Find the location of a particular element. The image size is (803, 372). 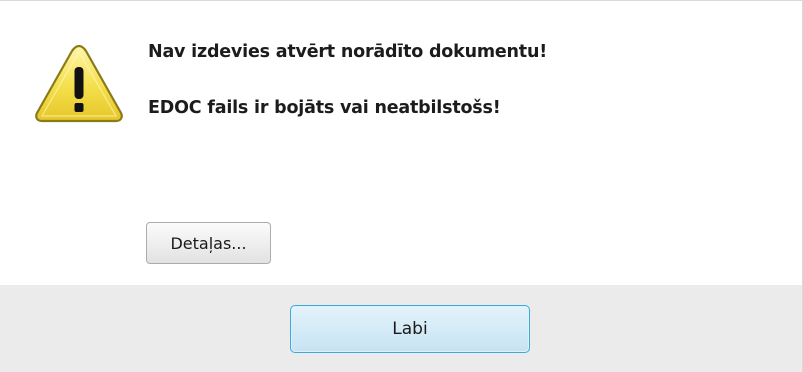

error-message-detail: EDOC fails ir bojāts vai neatbilstošs! is located at coordinates (324, 108).